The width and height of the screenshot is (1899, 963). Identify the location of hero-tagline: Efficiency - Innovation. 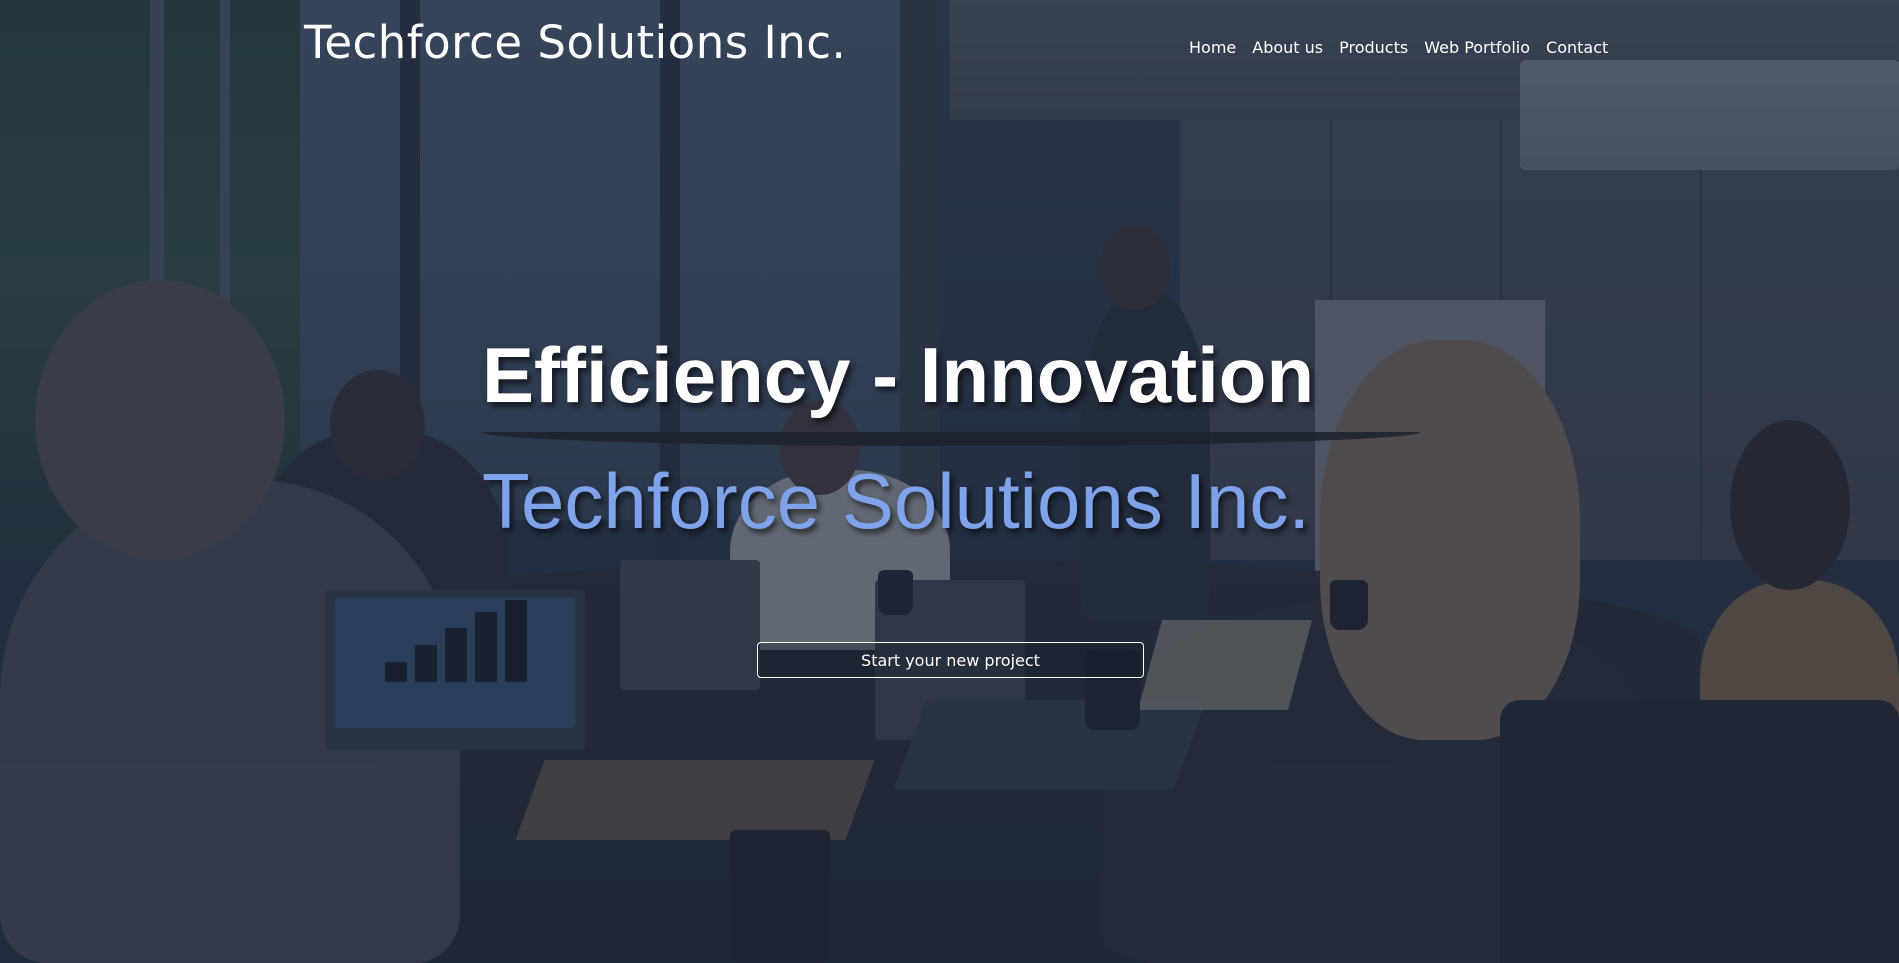
(898, 375).